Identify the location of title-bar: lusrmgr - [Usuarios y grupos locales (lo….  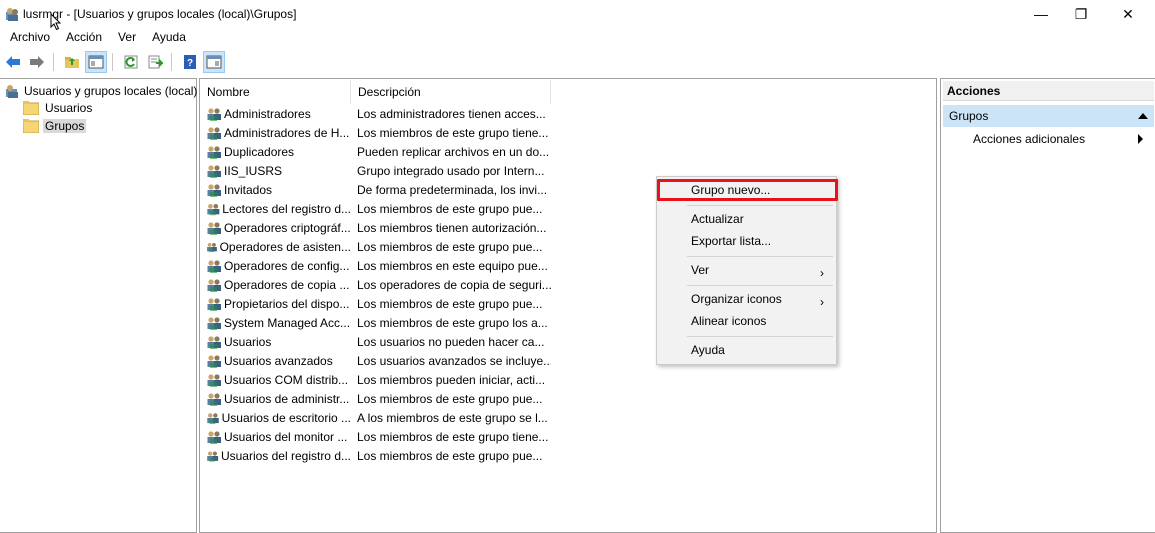
(577, 14).